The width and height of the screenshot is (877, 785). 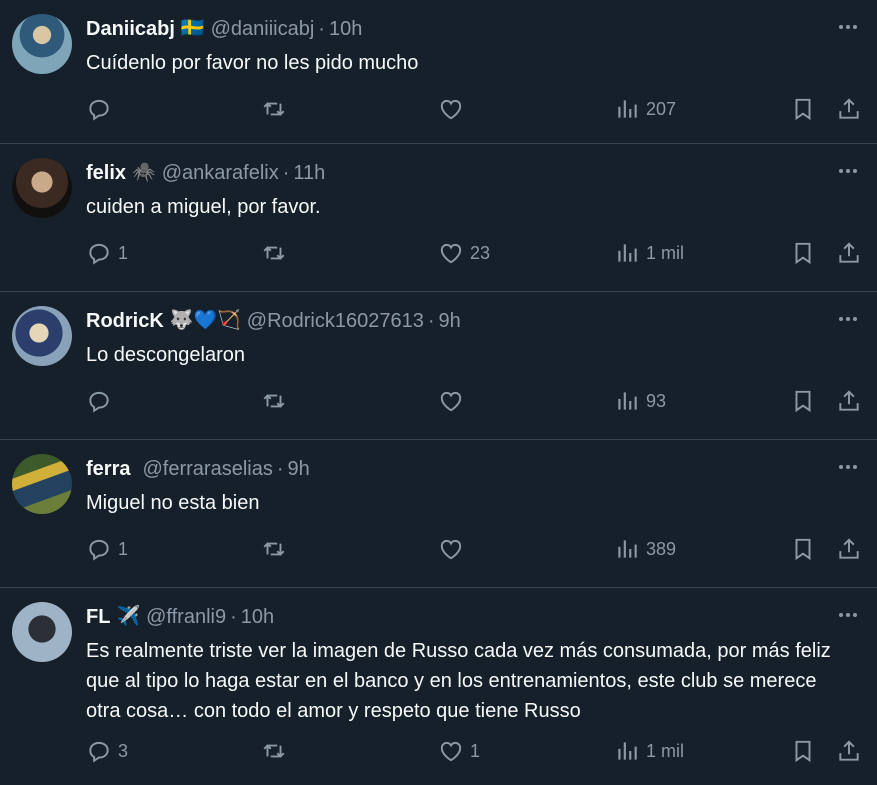 I want to click on name-badge: 🐺💙🏹, so click(x=205, y=320).